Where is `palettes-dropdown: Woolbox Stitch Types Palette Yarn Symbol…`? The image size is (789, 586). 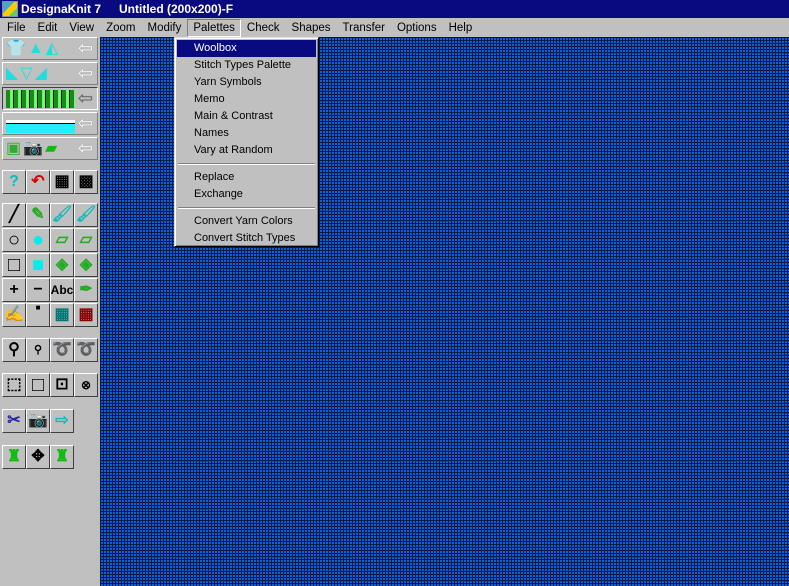
palettes-dropdown: Woolbox Stitch Types Palette Yarn Symbol… is located at coordinates (246, 142).